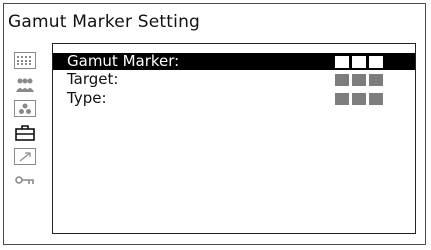 The image size is (431, 250). What do you see at coordinates (87, 98) in the screenshot?
I see `menu-item-label: Type:` at bounding box center [87, 98].